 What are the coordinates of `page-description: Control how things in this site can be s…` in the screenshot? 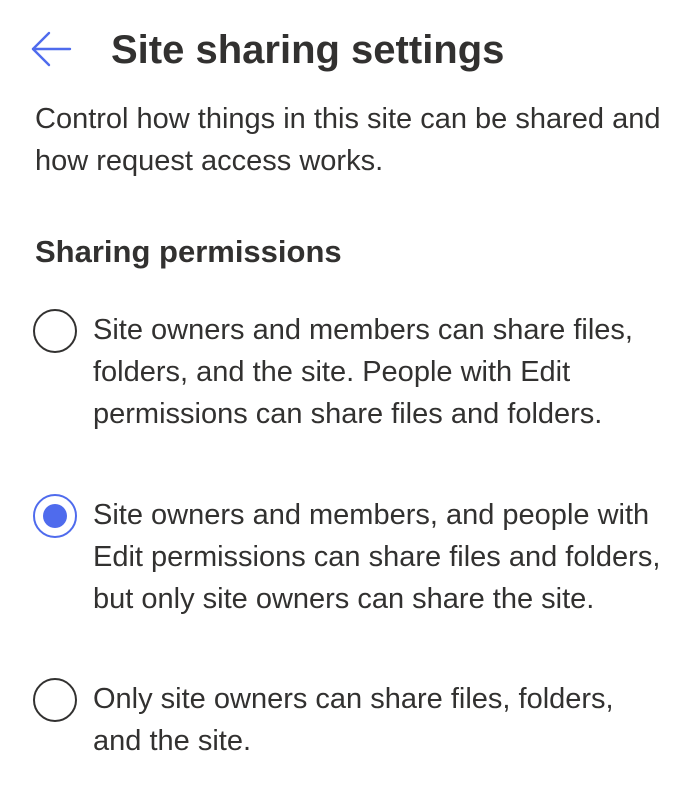 It's located at (348, 140).